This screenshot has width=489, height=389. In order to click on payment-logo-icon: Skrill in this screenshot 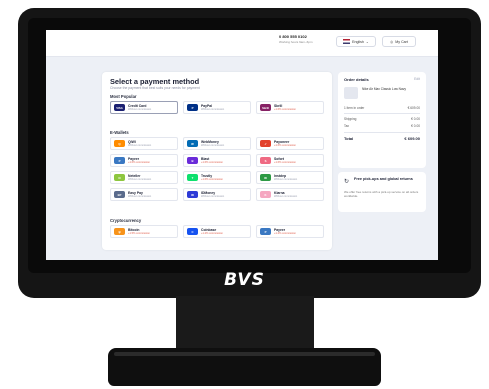, I will do `click(265, 107)`.